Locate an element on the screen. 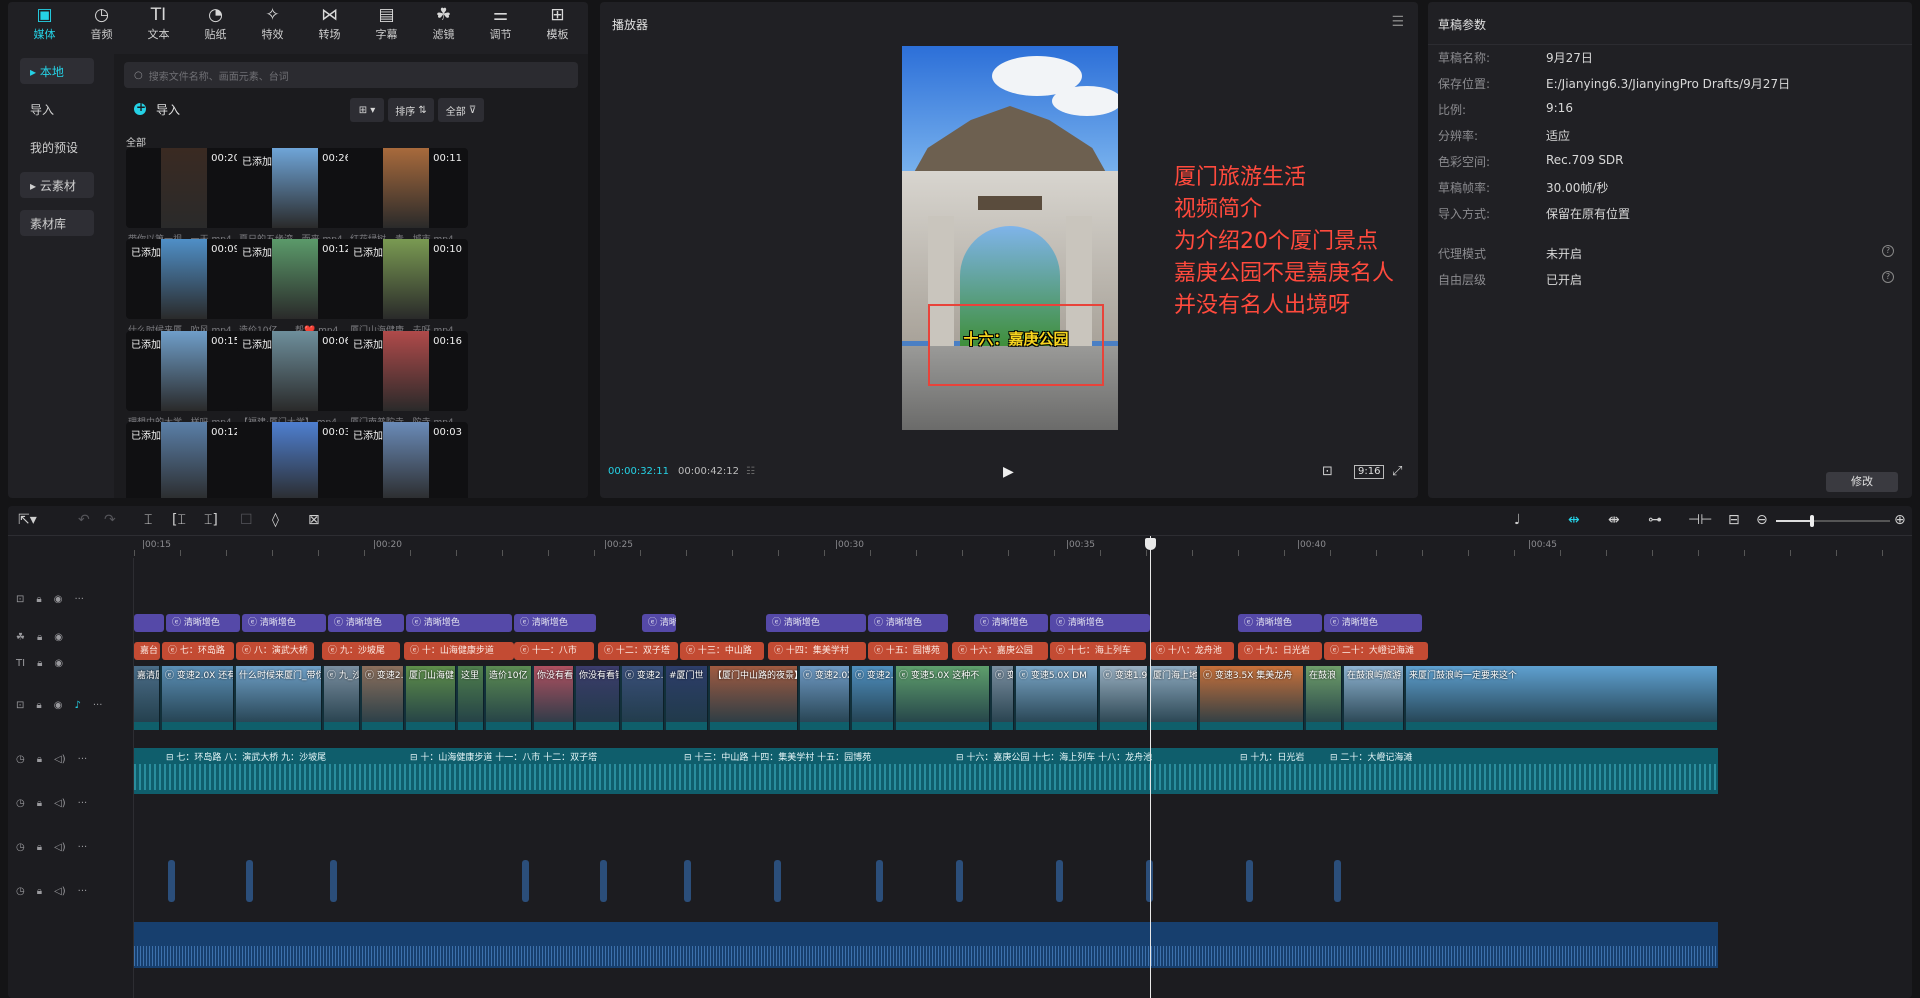 Image resolution: width=1920 pixels, height=998 pixels. timecode-grid-icon: ☷ is located at coordinates (750, 471).